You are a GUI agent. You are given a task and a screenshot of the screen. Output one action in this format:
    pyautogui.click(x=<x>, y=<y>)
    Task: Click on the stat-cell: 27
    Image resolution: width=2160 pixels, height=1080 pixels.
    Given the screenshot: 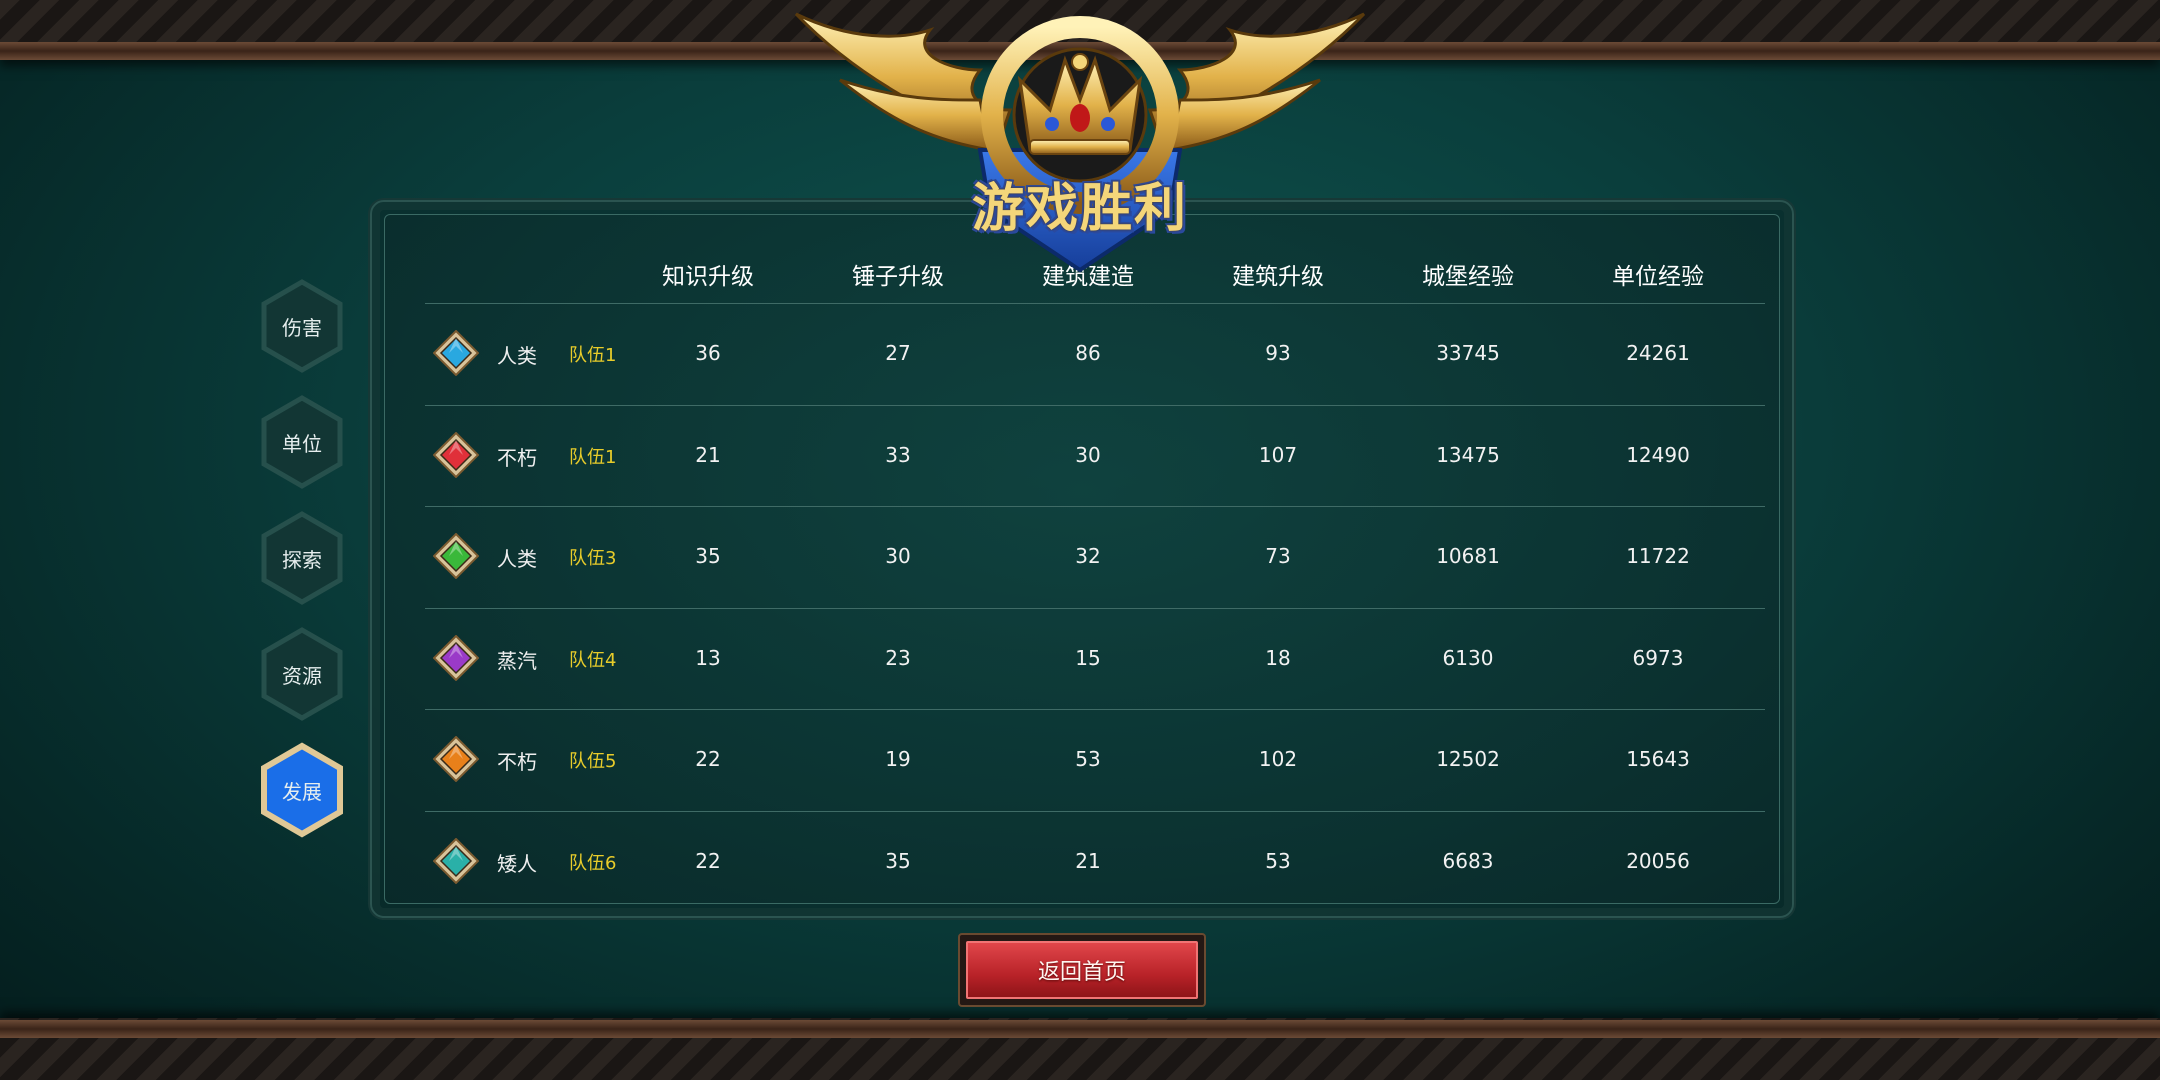 What is the action you would take?
    pyautogui.click(x=898, y=353)
    